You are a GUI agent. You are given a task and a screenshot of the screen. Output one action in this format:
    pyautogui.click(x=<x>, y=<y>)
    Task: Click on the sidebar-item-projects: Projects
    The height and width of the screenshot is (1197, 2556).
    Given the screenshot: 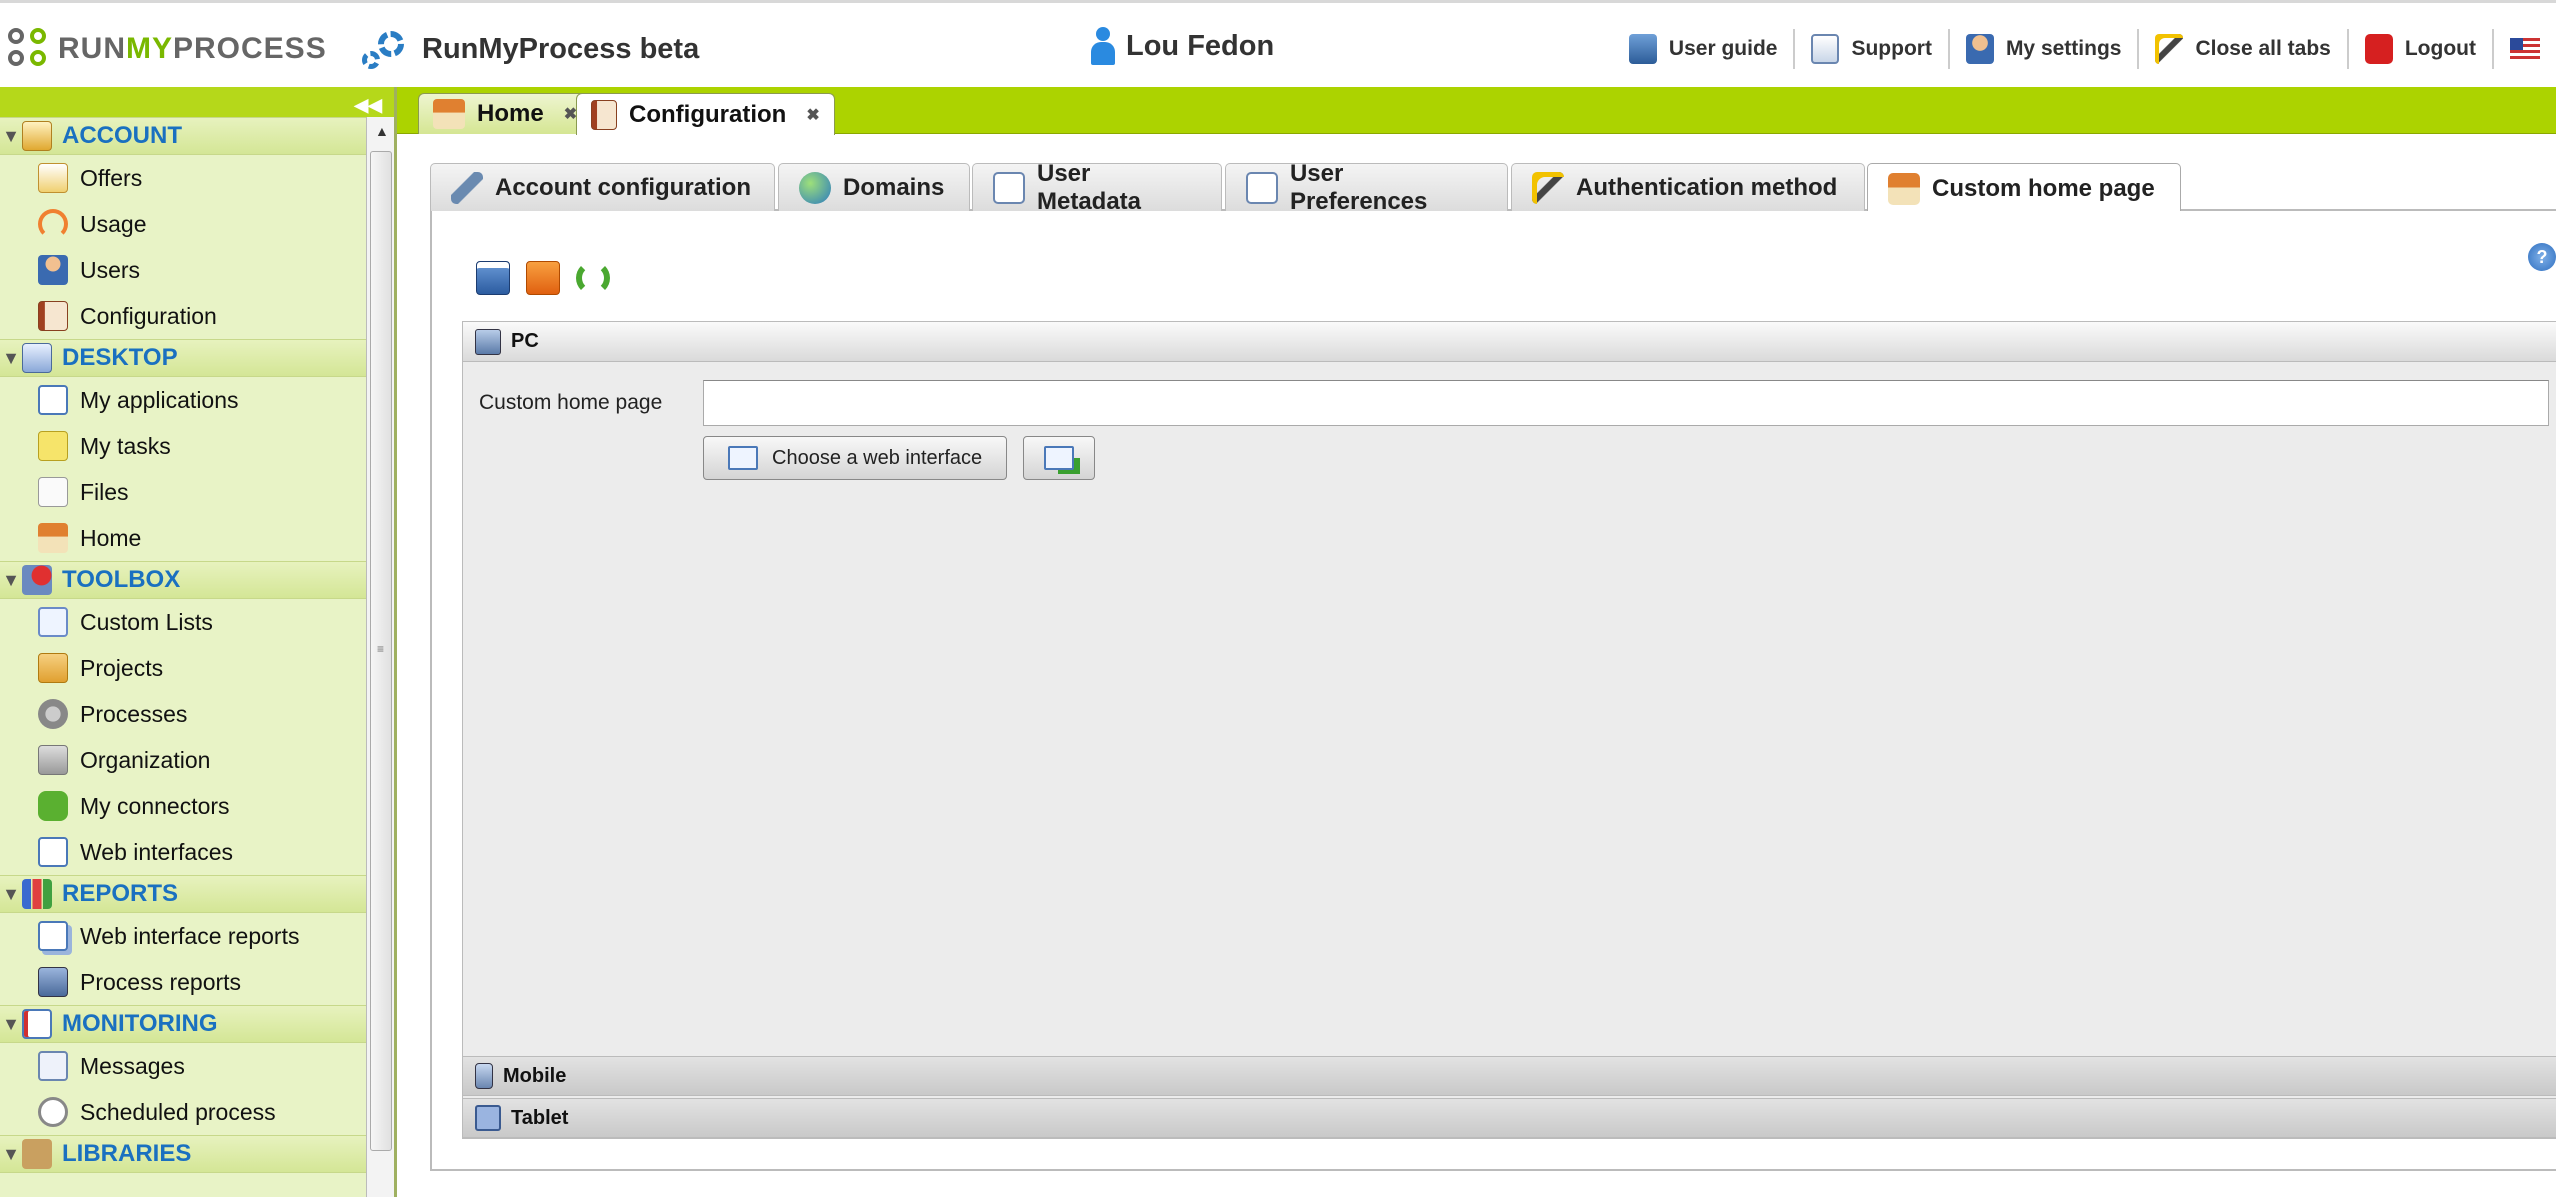 What is the action you would take?
    pyautogui.click(x=184, y=668)
    